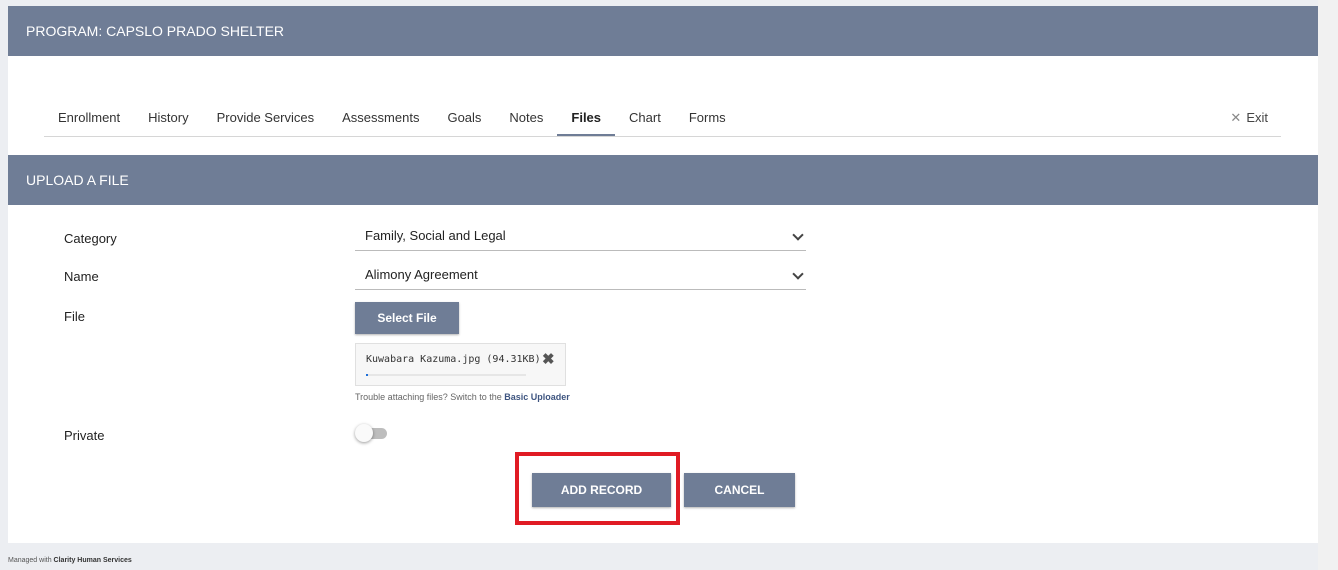  Describe the element at coordinates (84, 435) in the screenshot. I see `private-label: Private` at that location.